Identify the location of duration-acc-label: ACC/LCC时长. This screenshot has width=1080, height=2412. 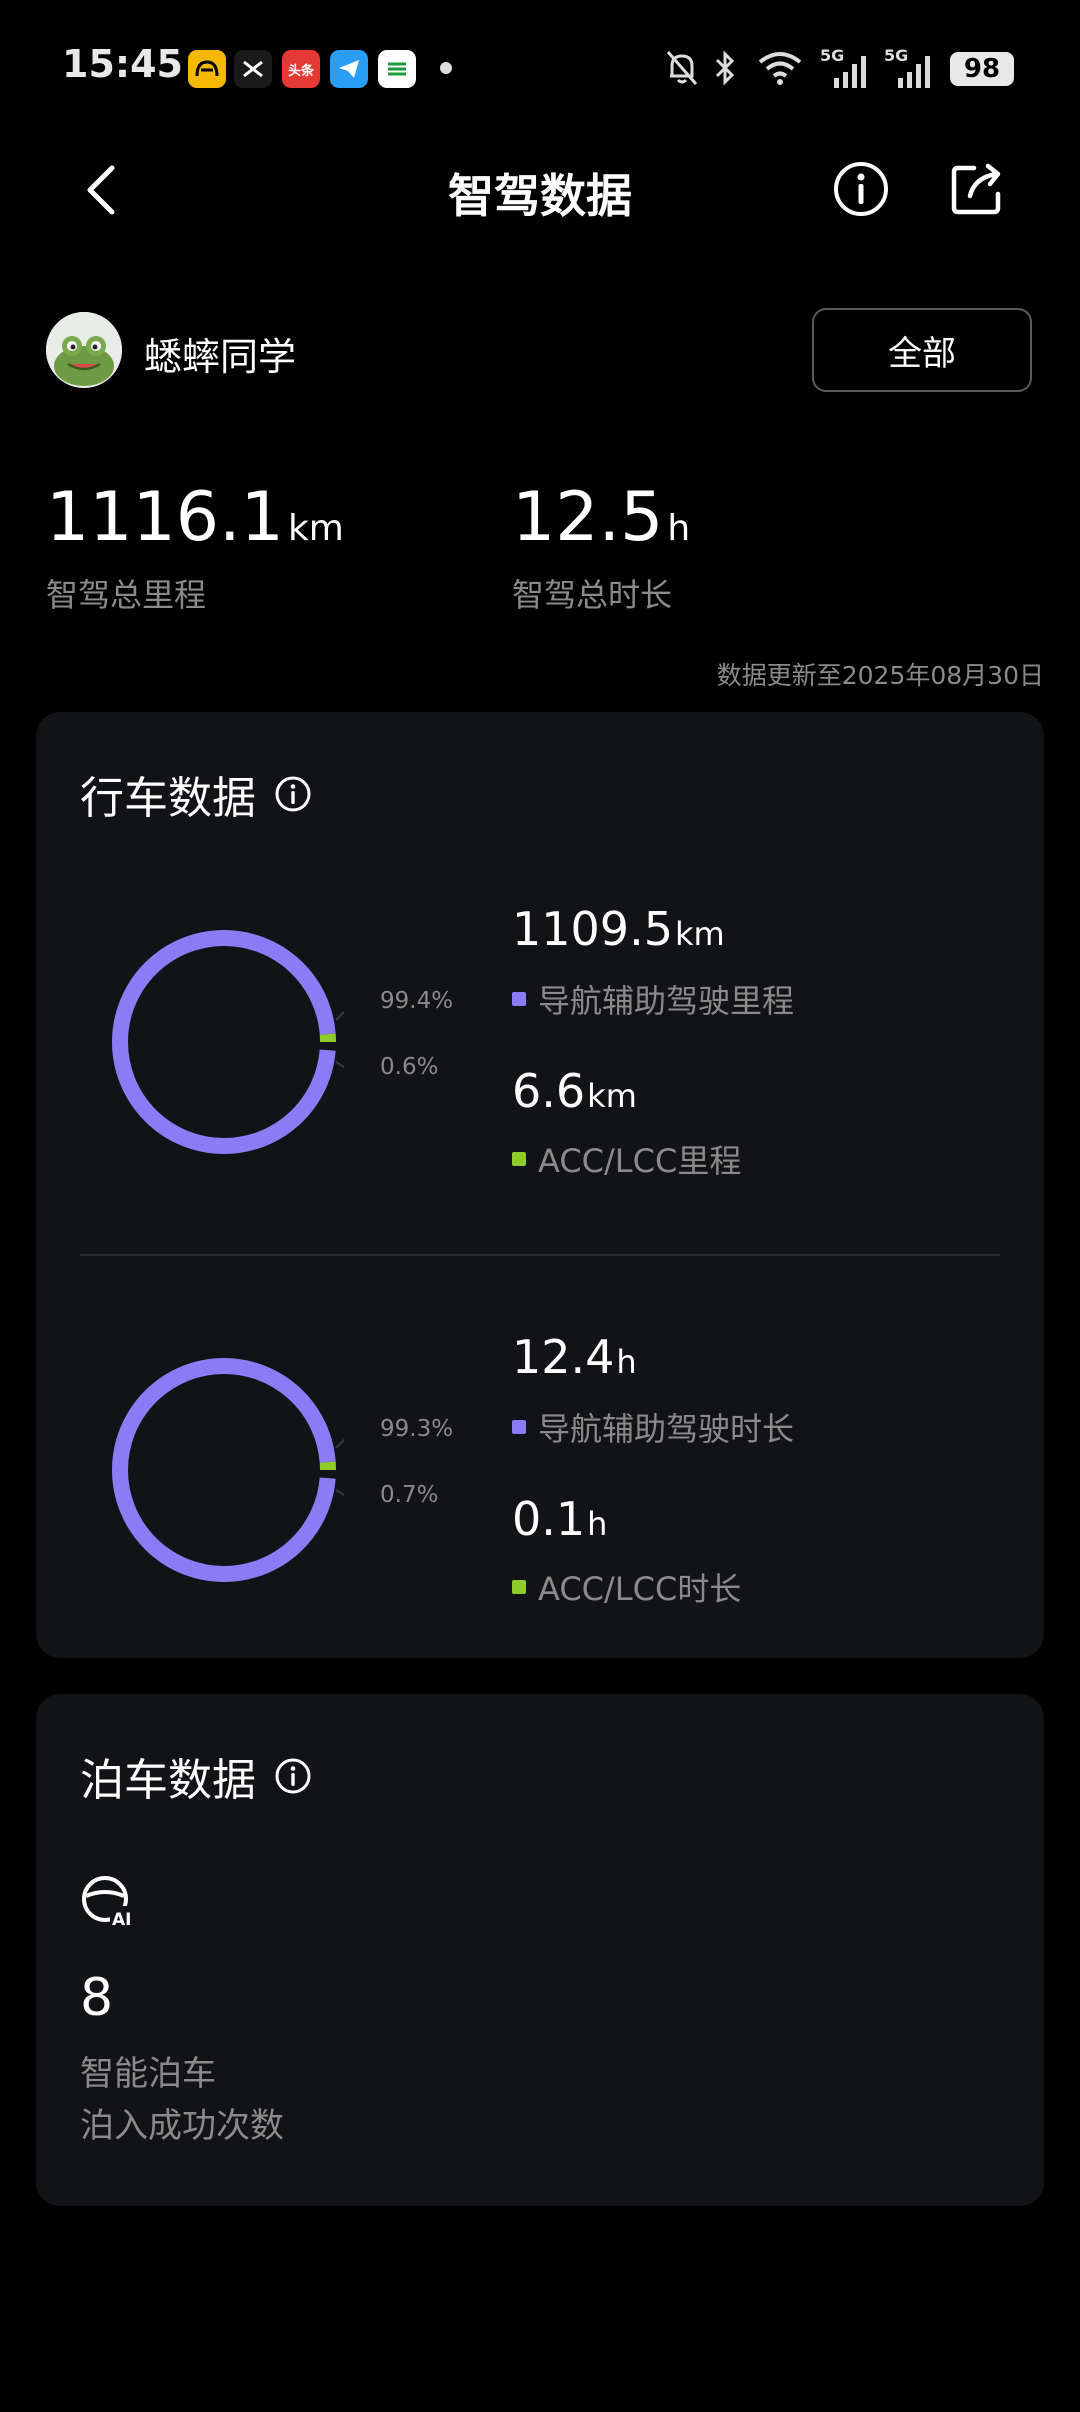
(626, 1587).